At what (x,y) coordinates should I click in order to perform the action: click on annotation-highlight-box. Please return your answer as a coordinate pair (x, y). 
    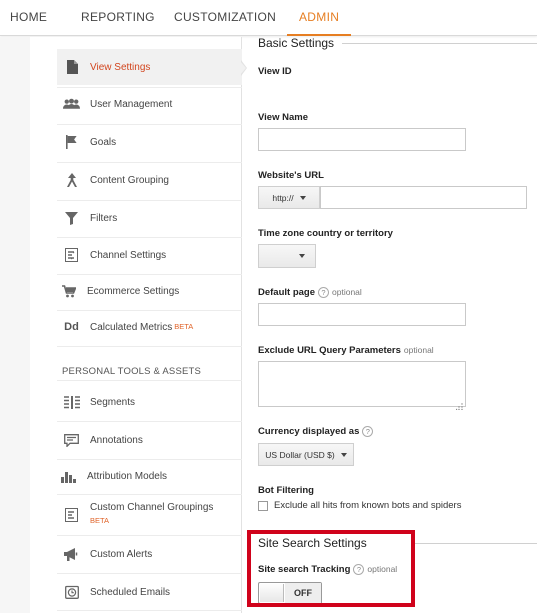
    Looking at the image, I should click on (331, 568).